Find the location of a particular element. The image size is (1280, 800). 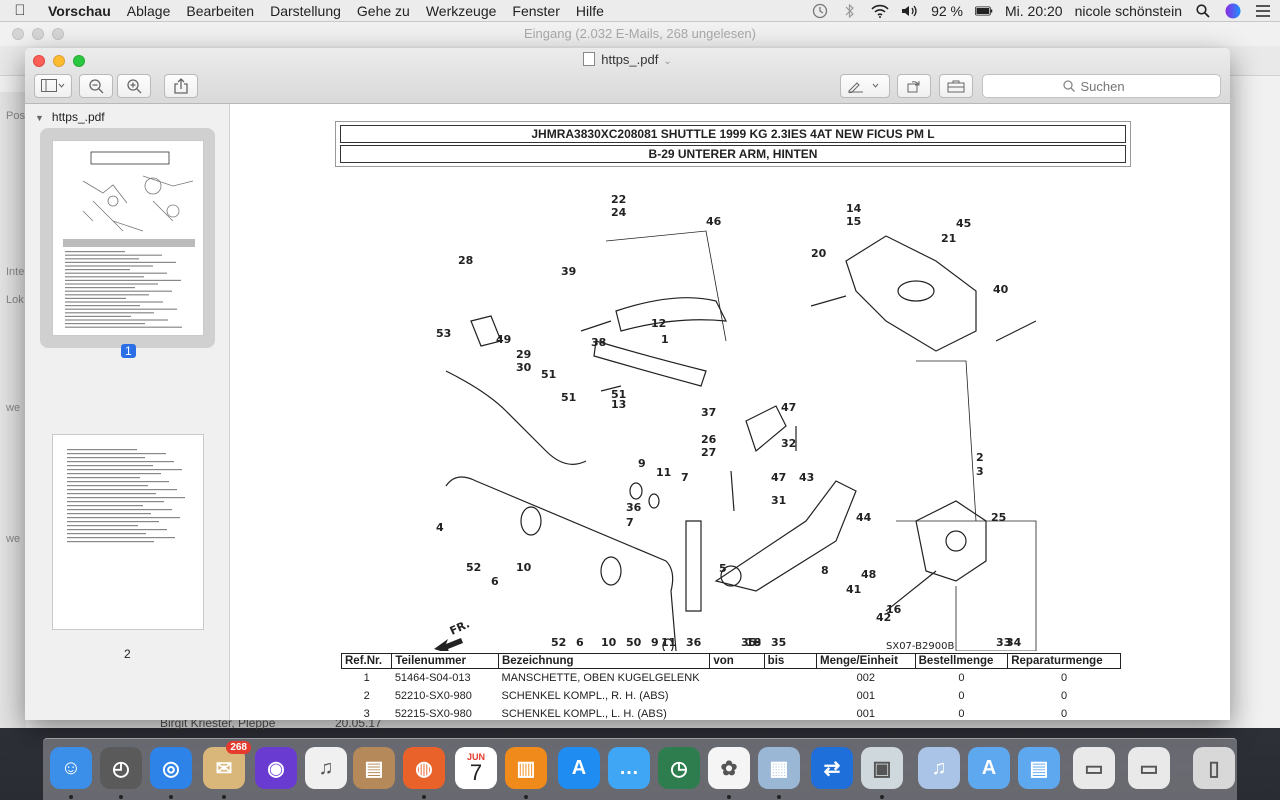

section-header: B-29 UNTERER ARM, HINTEN is located at coordinates (733, 154).